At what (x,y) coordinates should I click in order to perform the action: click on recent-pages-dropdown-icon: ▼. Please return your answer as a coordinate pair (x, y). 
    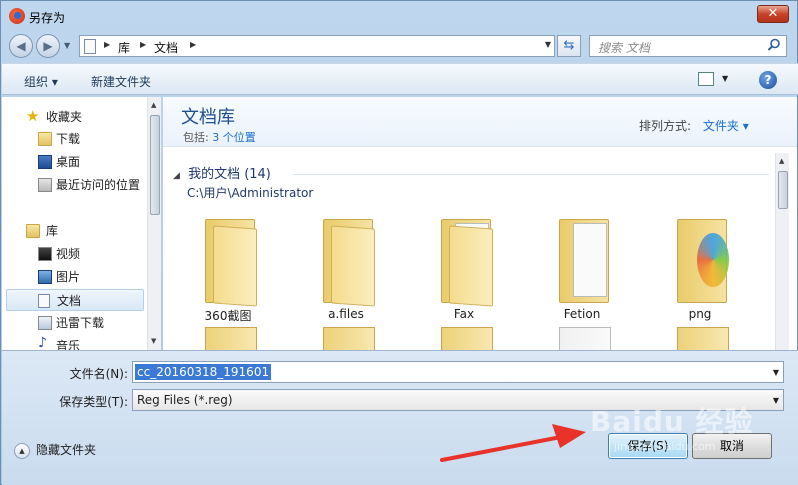
    Looking at the image, I should click on (69, 46).